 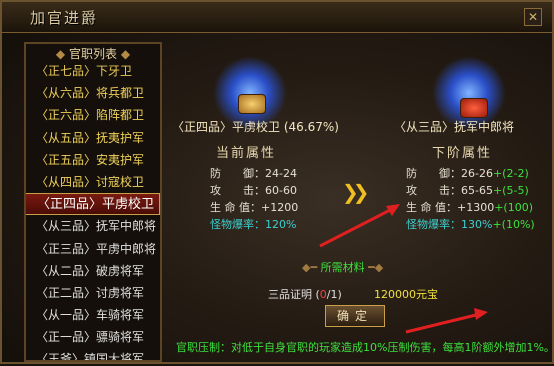 I want to click on current-rank-label: 〈正四品〉平虏校卫 (46.67%), so click(x=255, y=126).